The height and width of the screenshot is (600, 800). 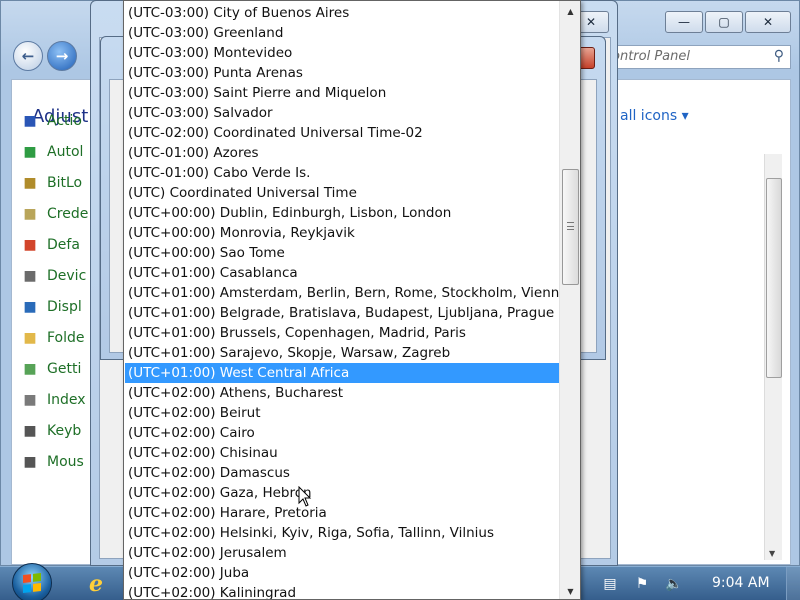 What do you see at coordinates (699, 57) in the screenshot?
I see `search-input: ontrol Panel ⚲` at bounding box center [699, 57].